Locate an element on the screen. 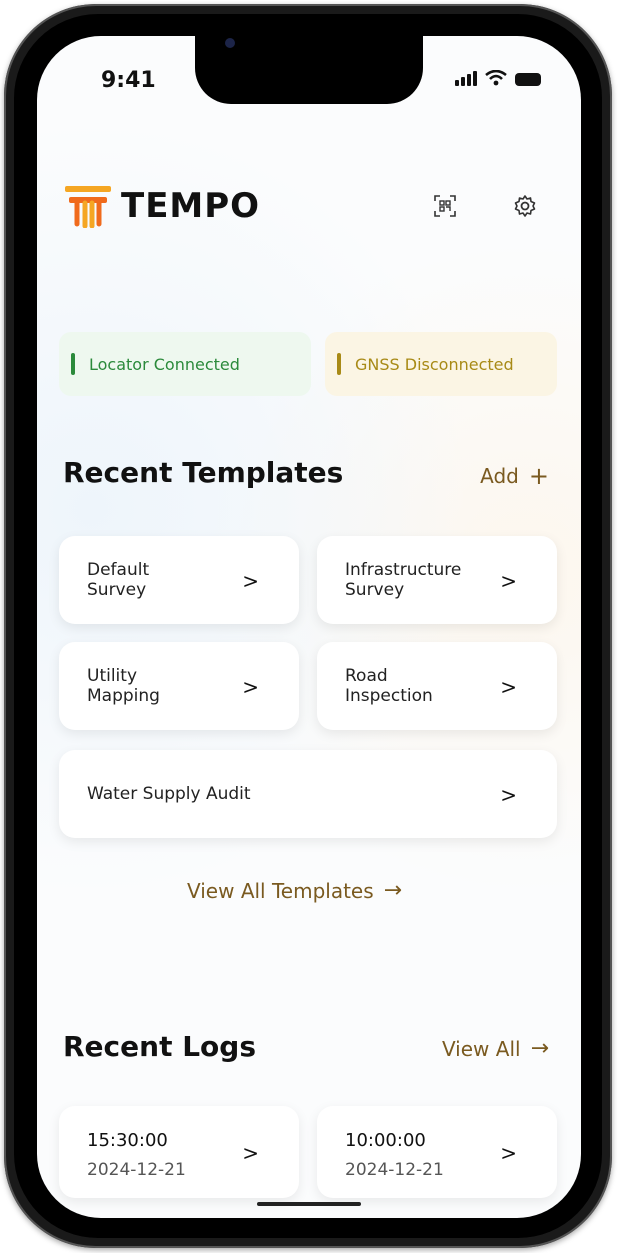 Image resolution: width=618 pixels, height=1253 pixels. template-label: Road Inspection is located at coordinates (389, 686).